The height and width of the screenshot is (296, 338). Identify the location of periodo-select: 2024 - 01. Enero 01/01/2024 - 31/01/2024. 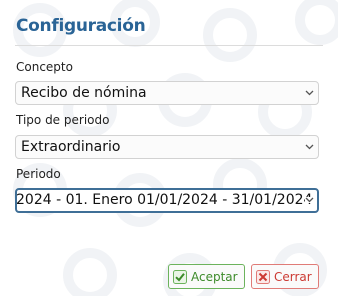
(167, 200).